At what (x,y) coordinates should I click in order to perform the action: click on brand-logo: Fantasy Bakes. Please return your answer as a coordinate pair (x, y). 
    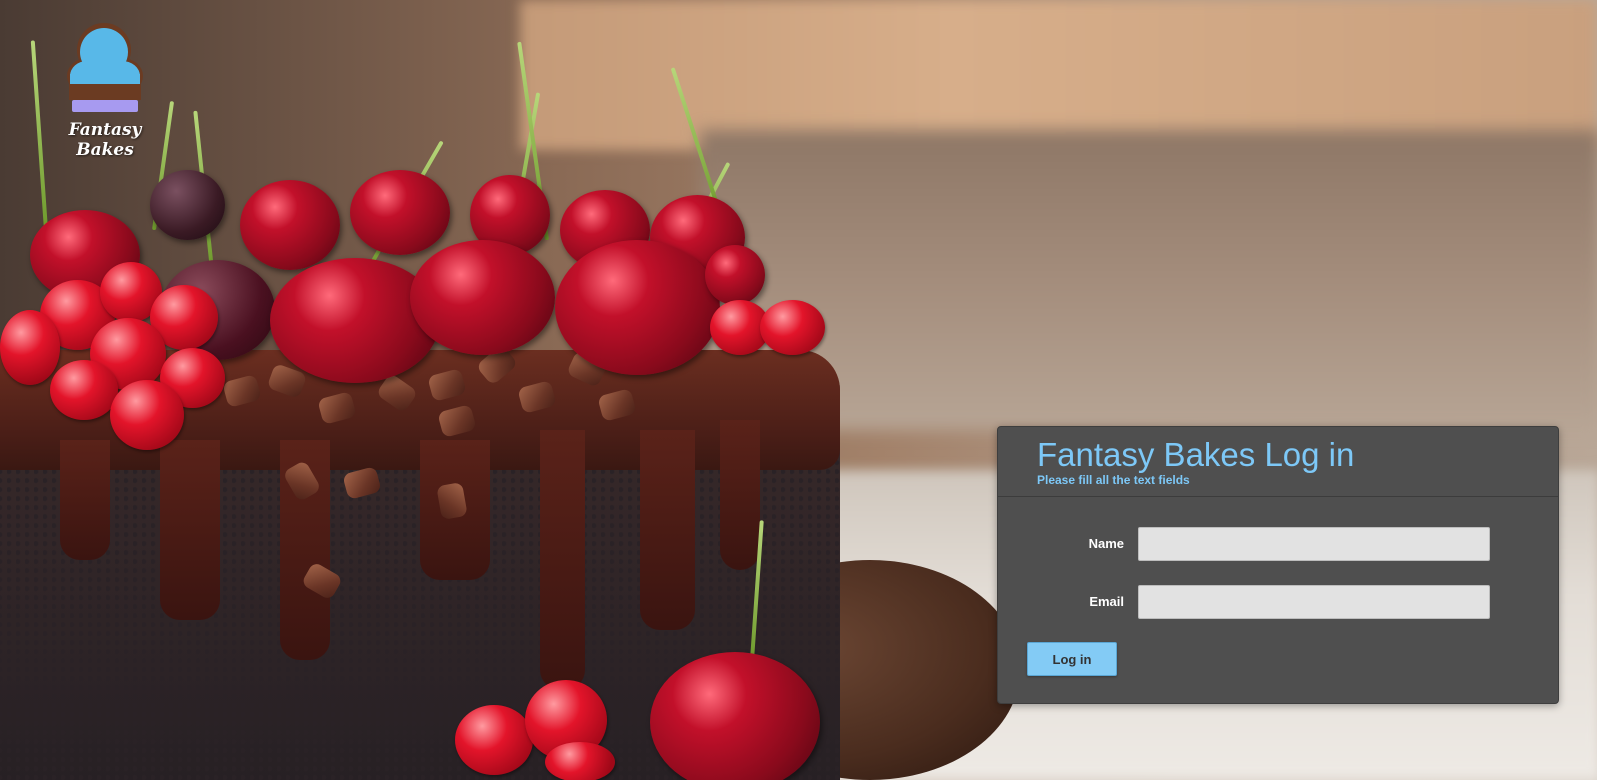
    Looking at the image, I should click on (105, 90).